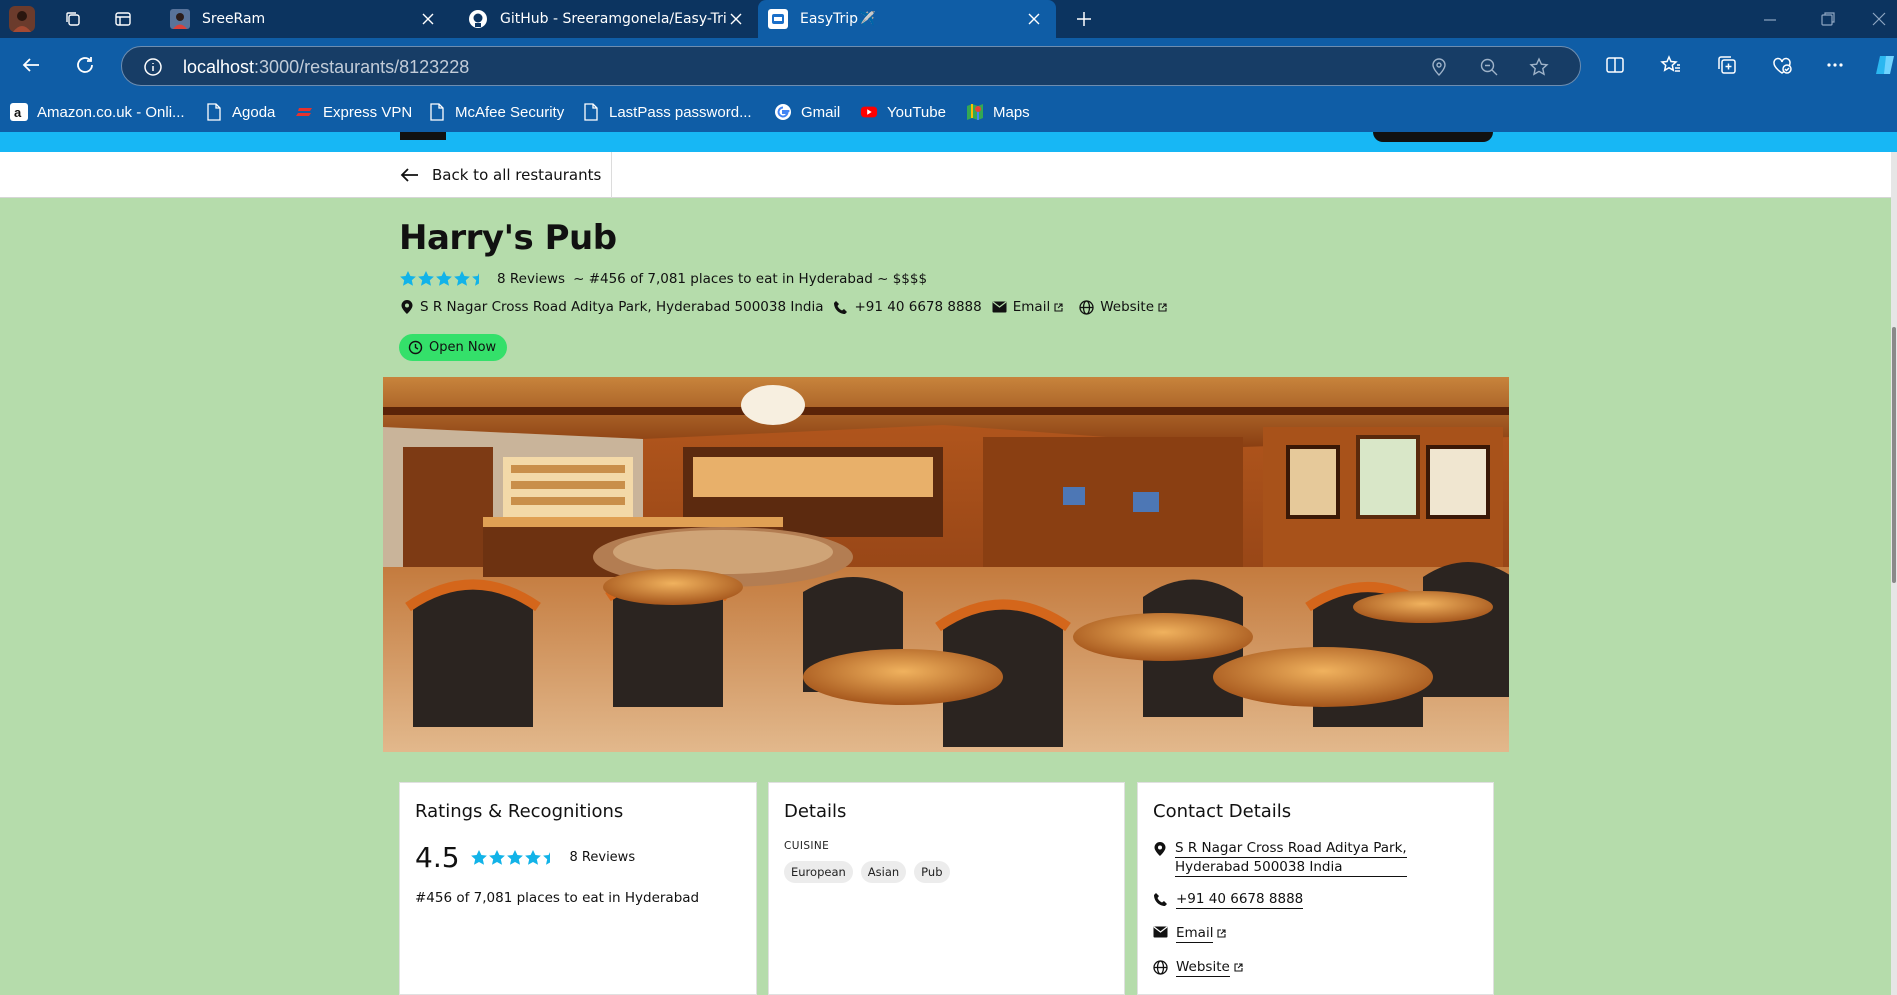 The width and height of the screenshot is (1897, 995). Describe the element at coordinates (869, 112) in the screenshot. I see `youtube-icon` at that location.